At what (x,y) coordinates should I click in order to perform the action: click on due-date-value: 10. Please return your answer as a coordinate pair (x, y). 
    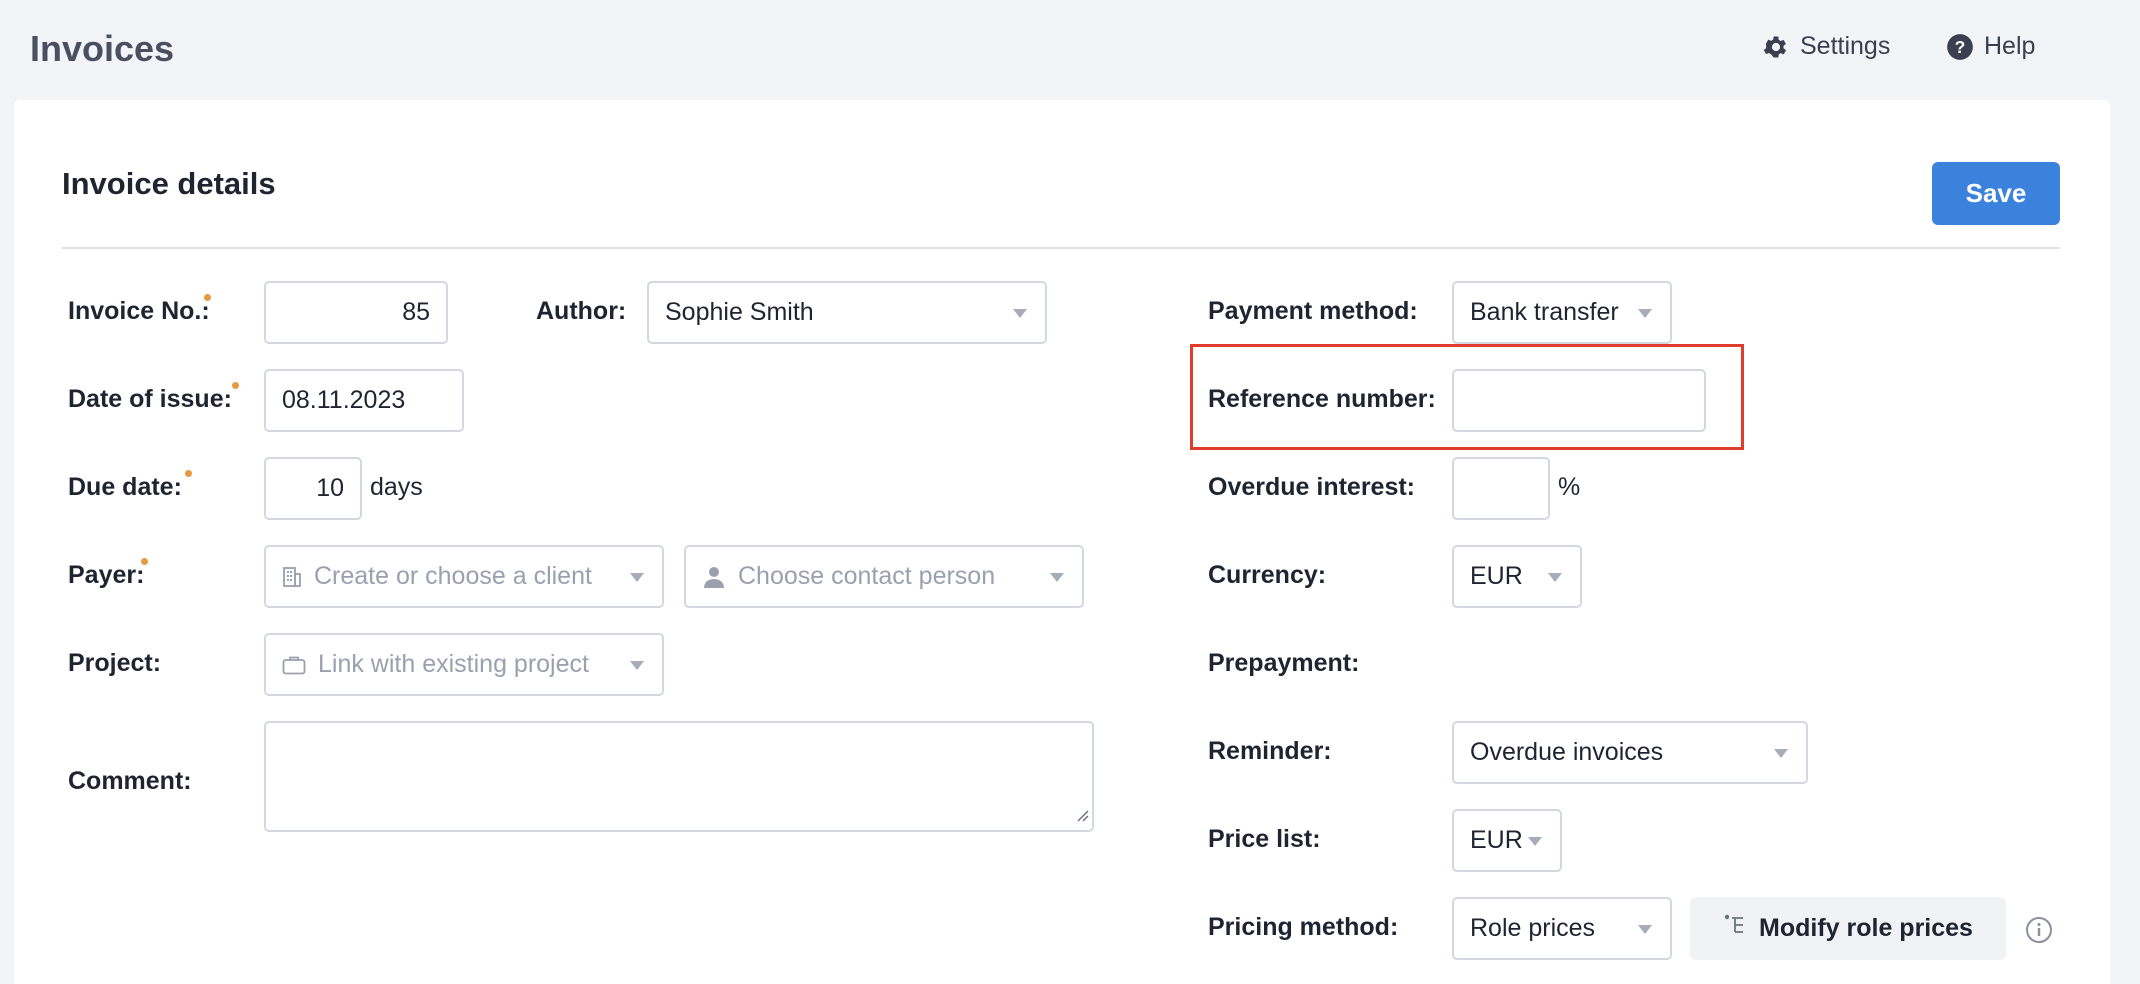
    Looking at the image, I should click on (330, 488).